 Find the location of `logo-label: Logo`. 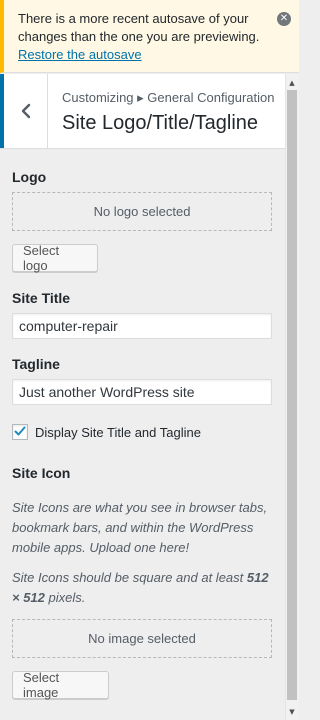

logo-label: Logo is located at coordinates (29, 177).